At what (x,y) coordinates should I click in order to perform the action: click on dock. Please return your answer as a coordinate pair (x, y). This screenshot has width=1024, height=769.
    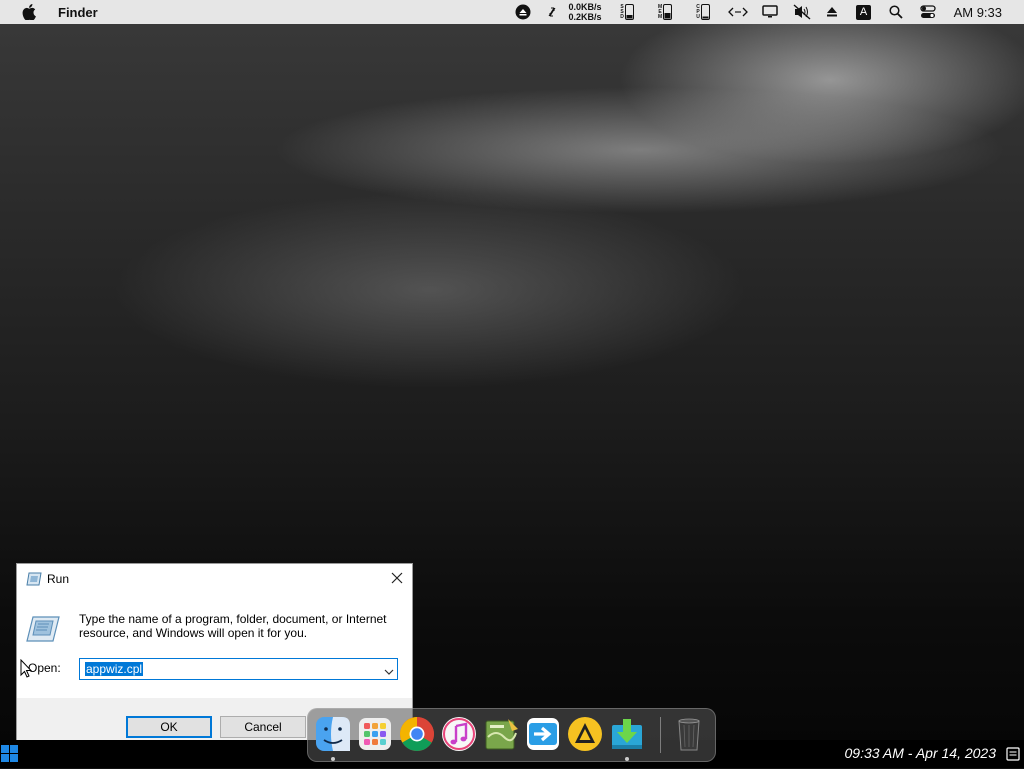
    Looking at the image, I should click on (511, 735).